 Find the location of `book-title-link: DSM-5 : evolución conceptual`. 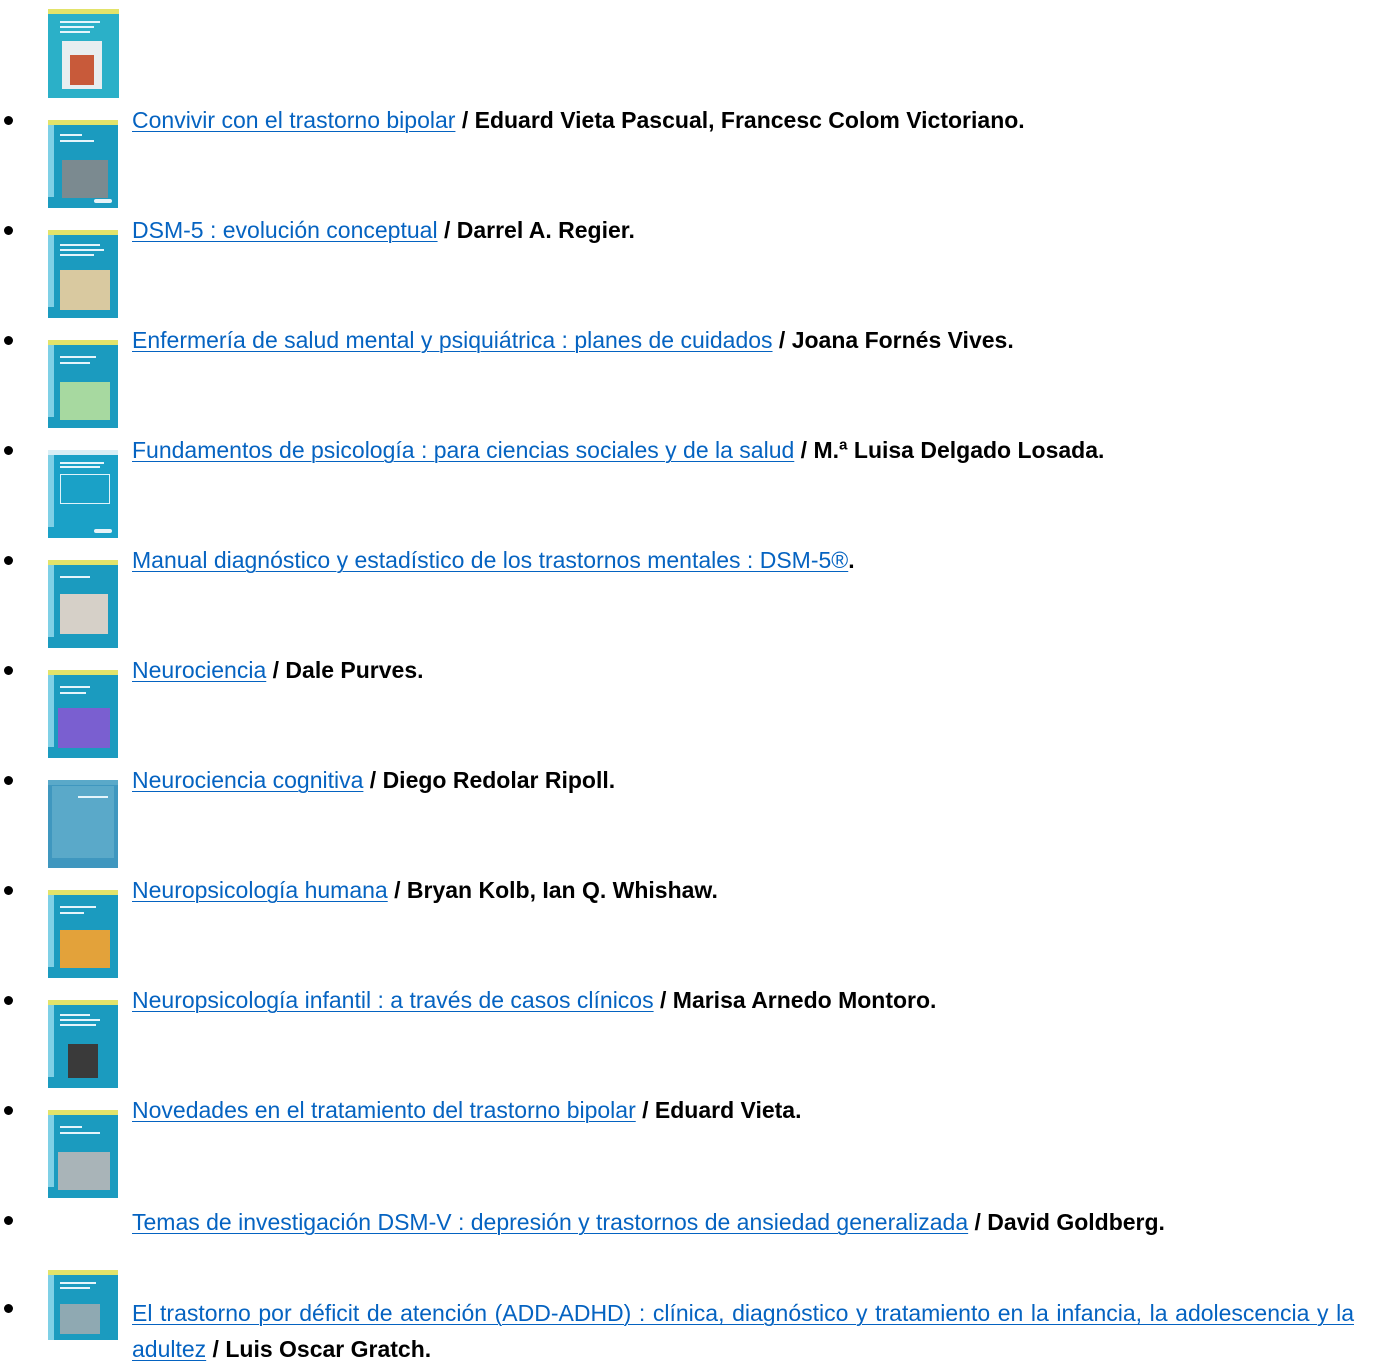

book-title-link: DSM-5 : evolución conceptual is located at coordinates (285, 230).